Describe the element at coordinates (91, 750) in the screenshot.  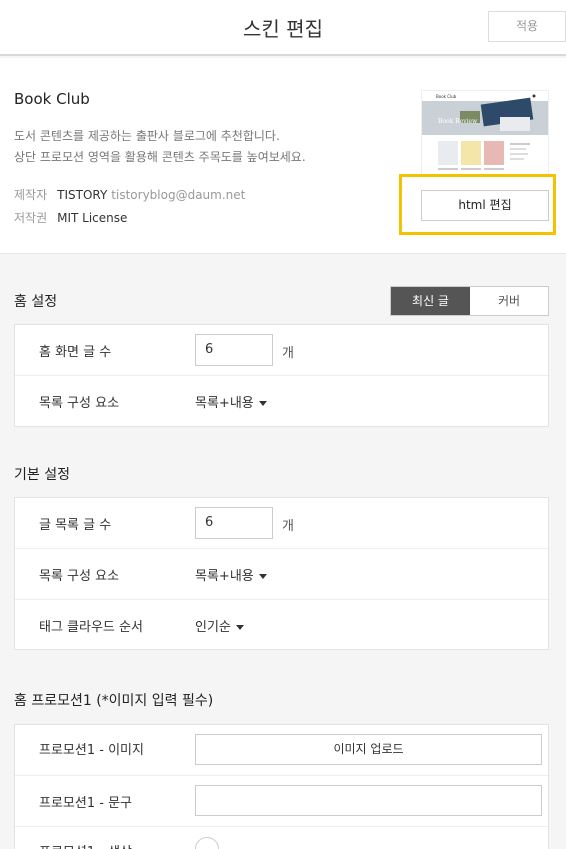
I see `promotion1-image-label: 프로모션1 - 이미지` at that location.